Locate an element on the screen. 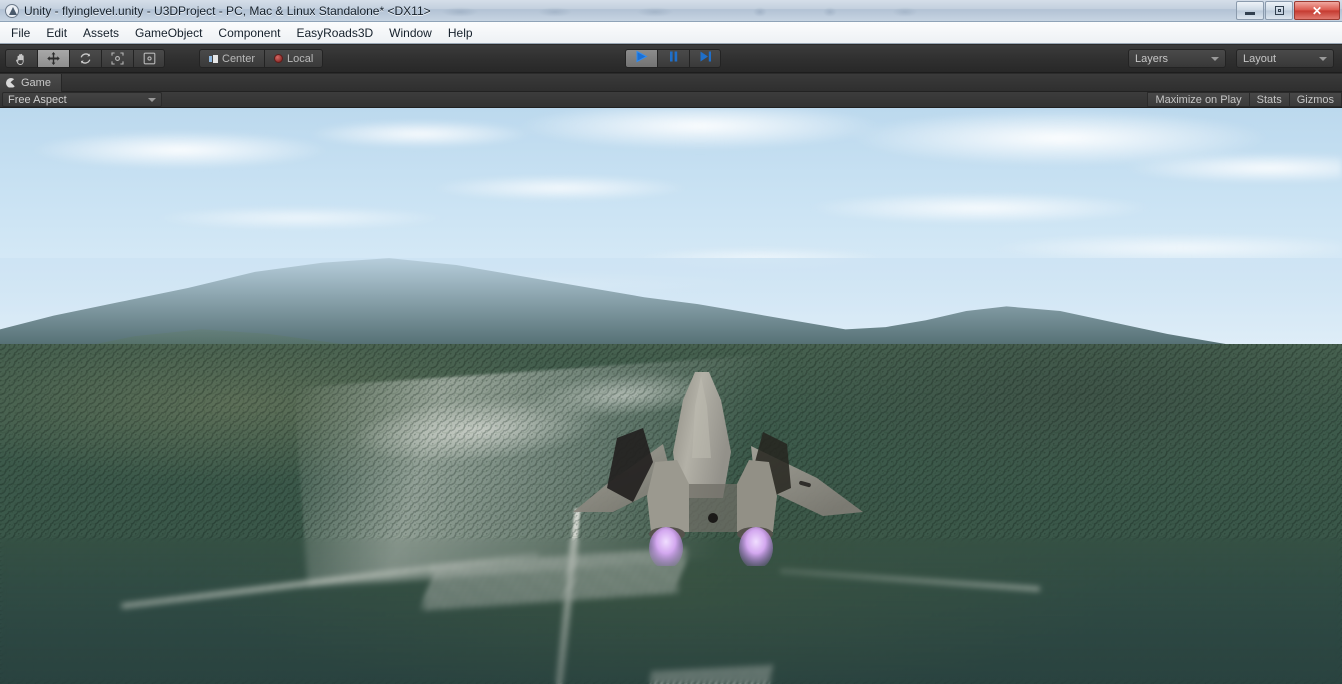 The height and width of the screenshot is (684, 1342). stats-toggle: Stats is located at coordinates (1268, 99).